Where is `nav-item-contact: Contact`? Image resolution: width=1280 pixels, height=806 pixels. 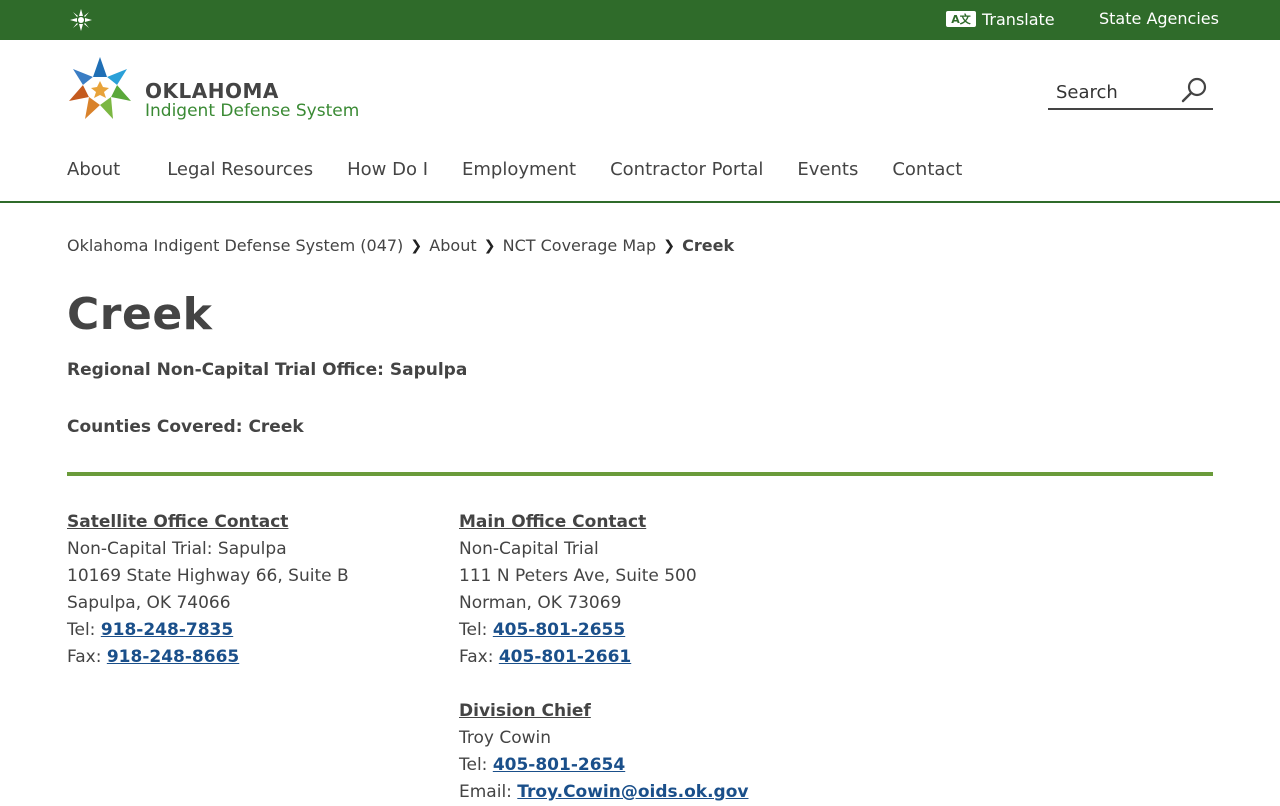
nav-item-contact: Contact is located at coordinates (927, 172).